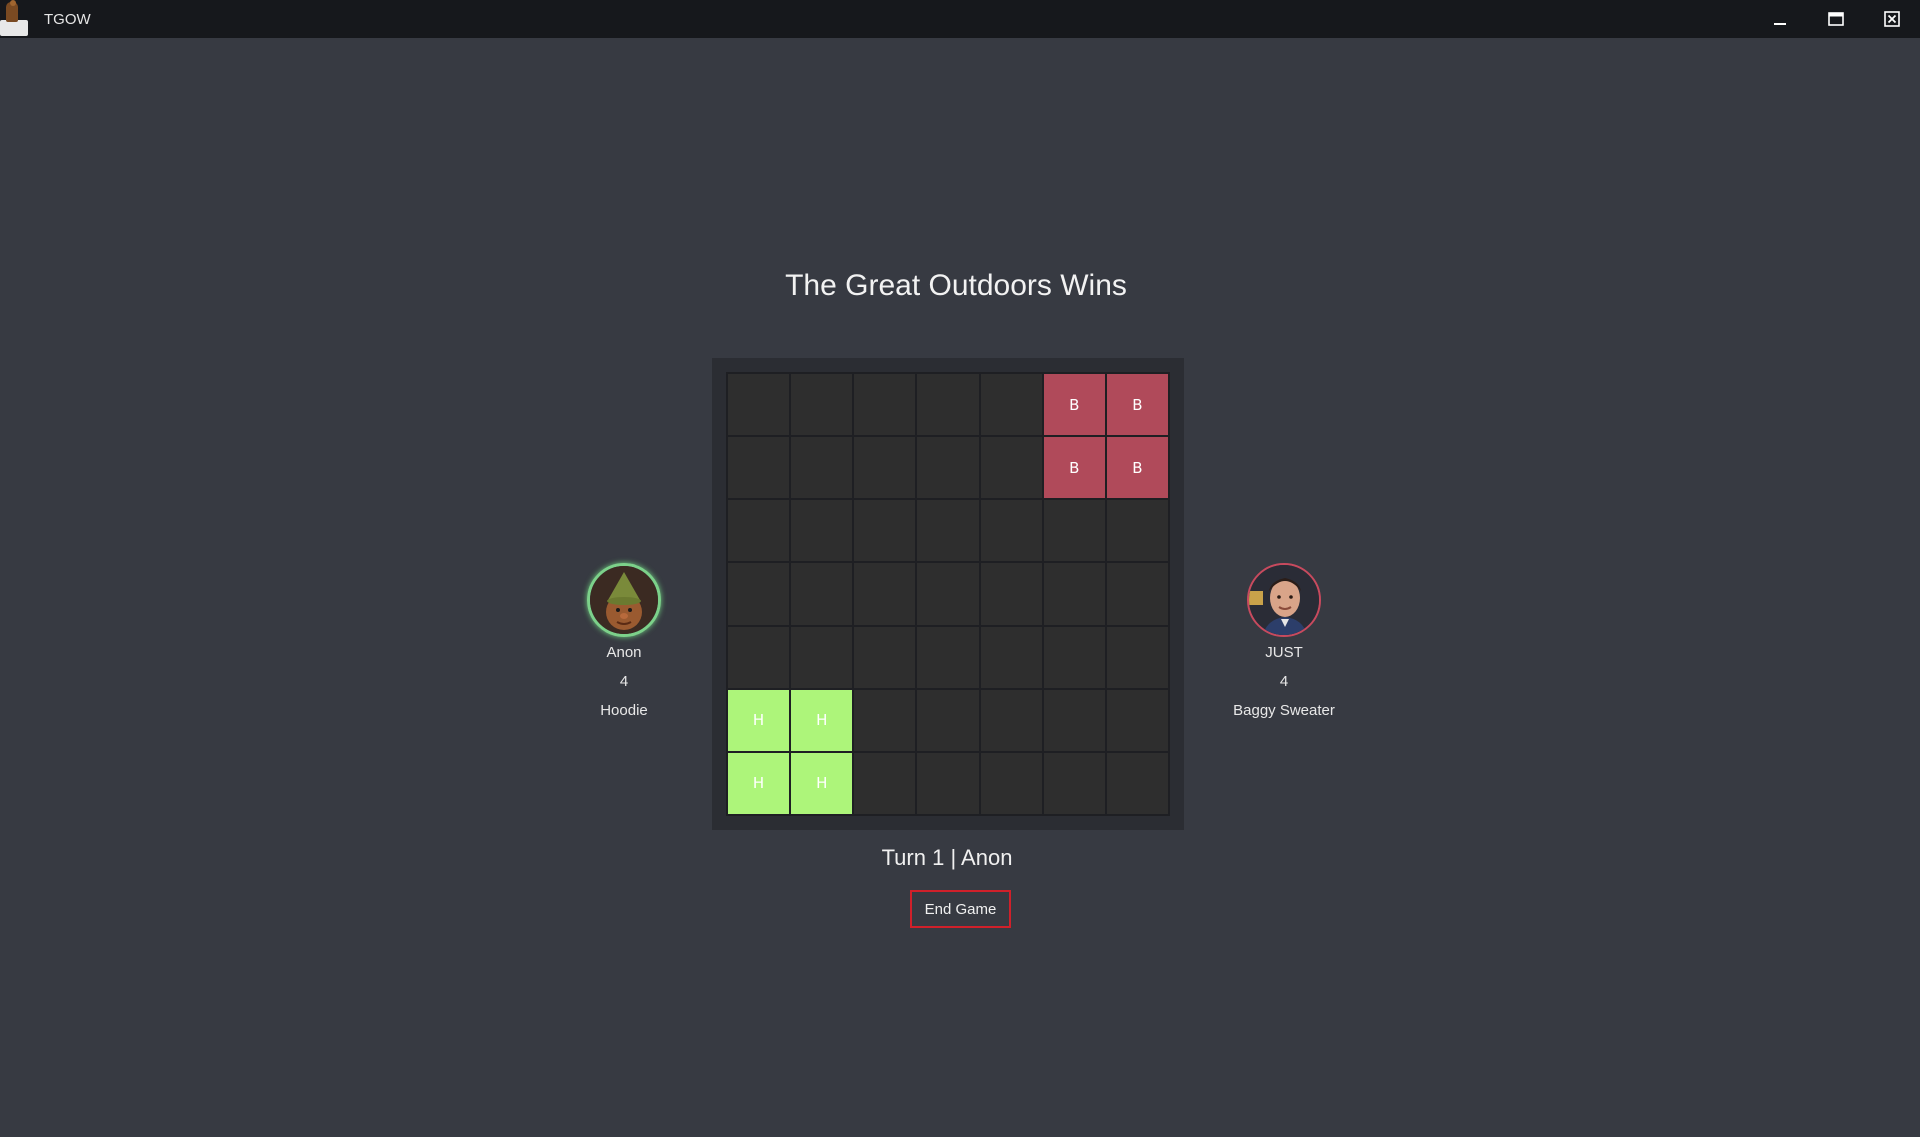 This screenshot has height=1137, width=1920. Describe the element at coordinates (15, 19) in the screenshot. I see `app-logo-icon` at that location.